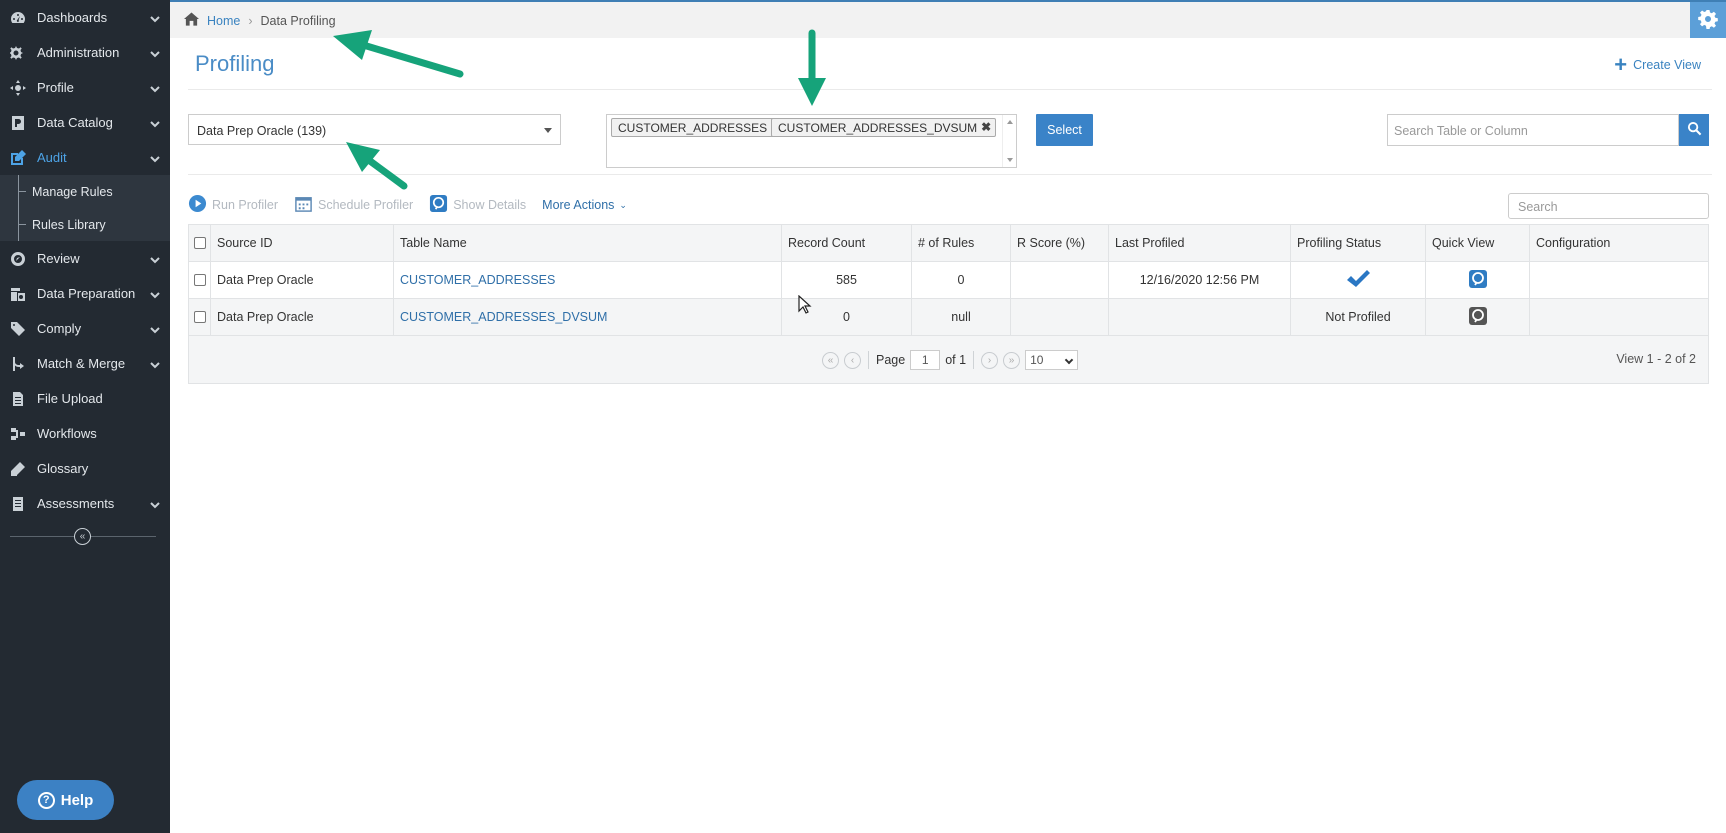 The width and height of the screenshot is (1726, 833). Describe the element at coordinates (847, 280) in the screenshot. I see `record-count-cell: 585` at that location.